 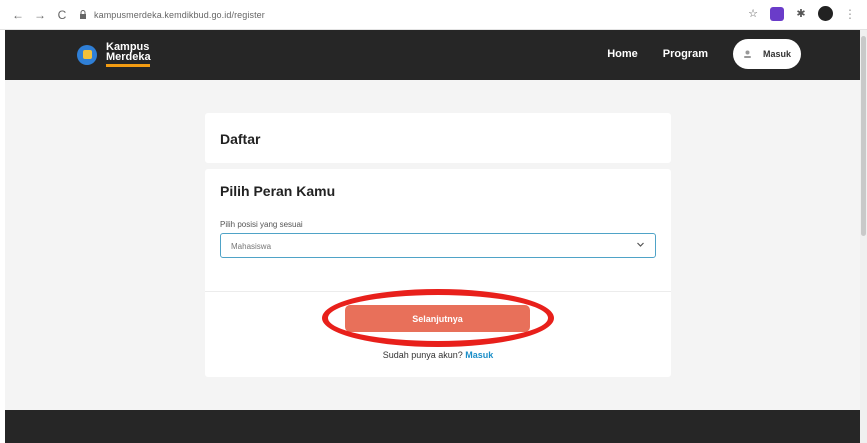 What do you see at coordinates (438, 138) in the screenshot?
I see `register-header-card: Daftar` at bounding box center [438, 138].